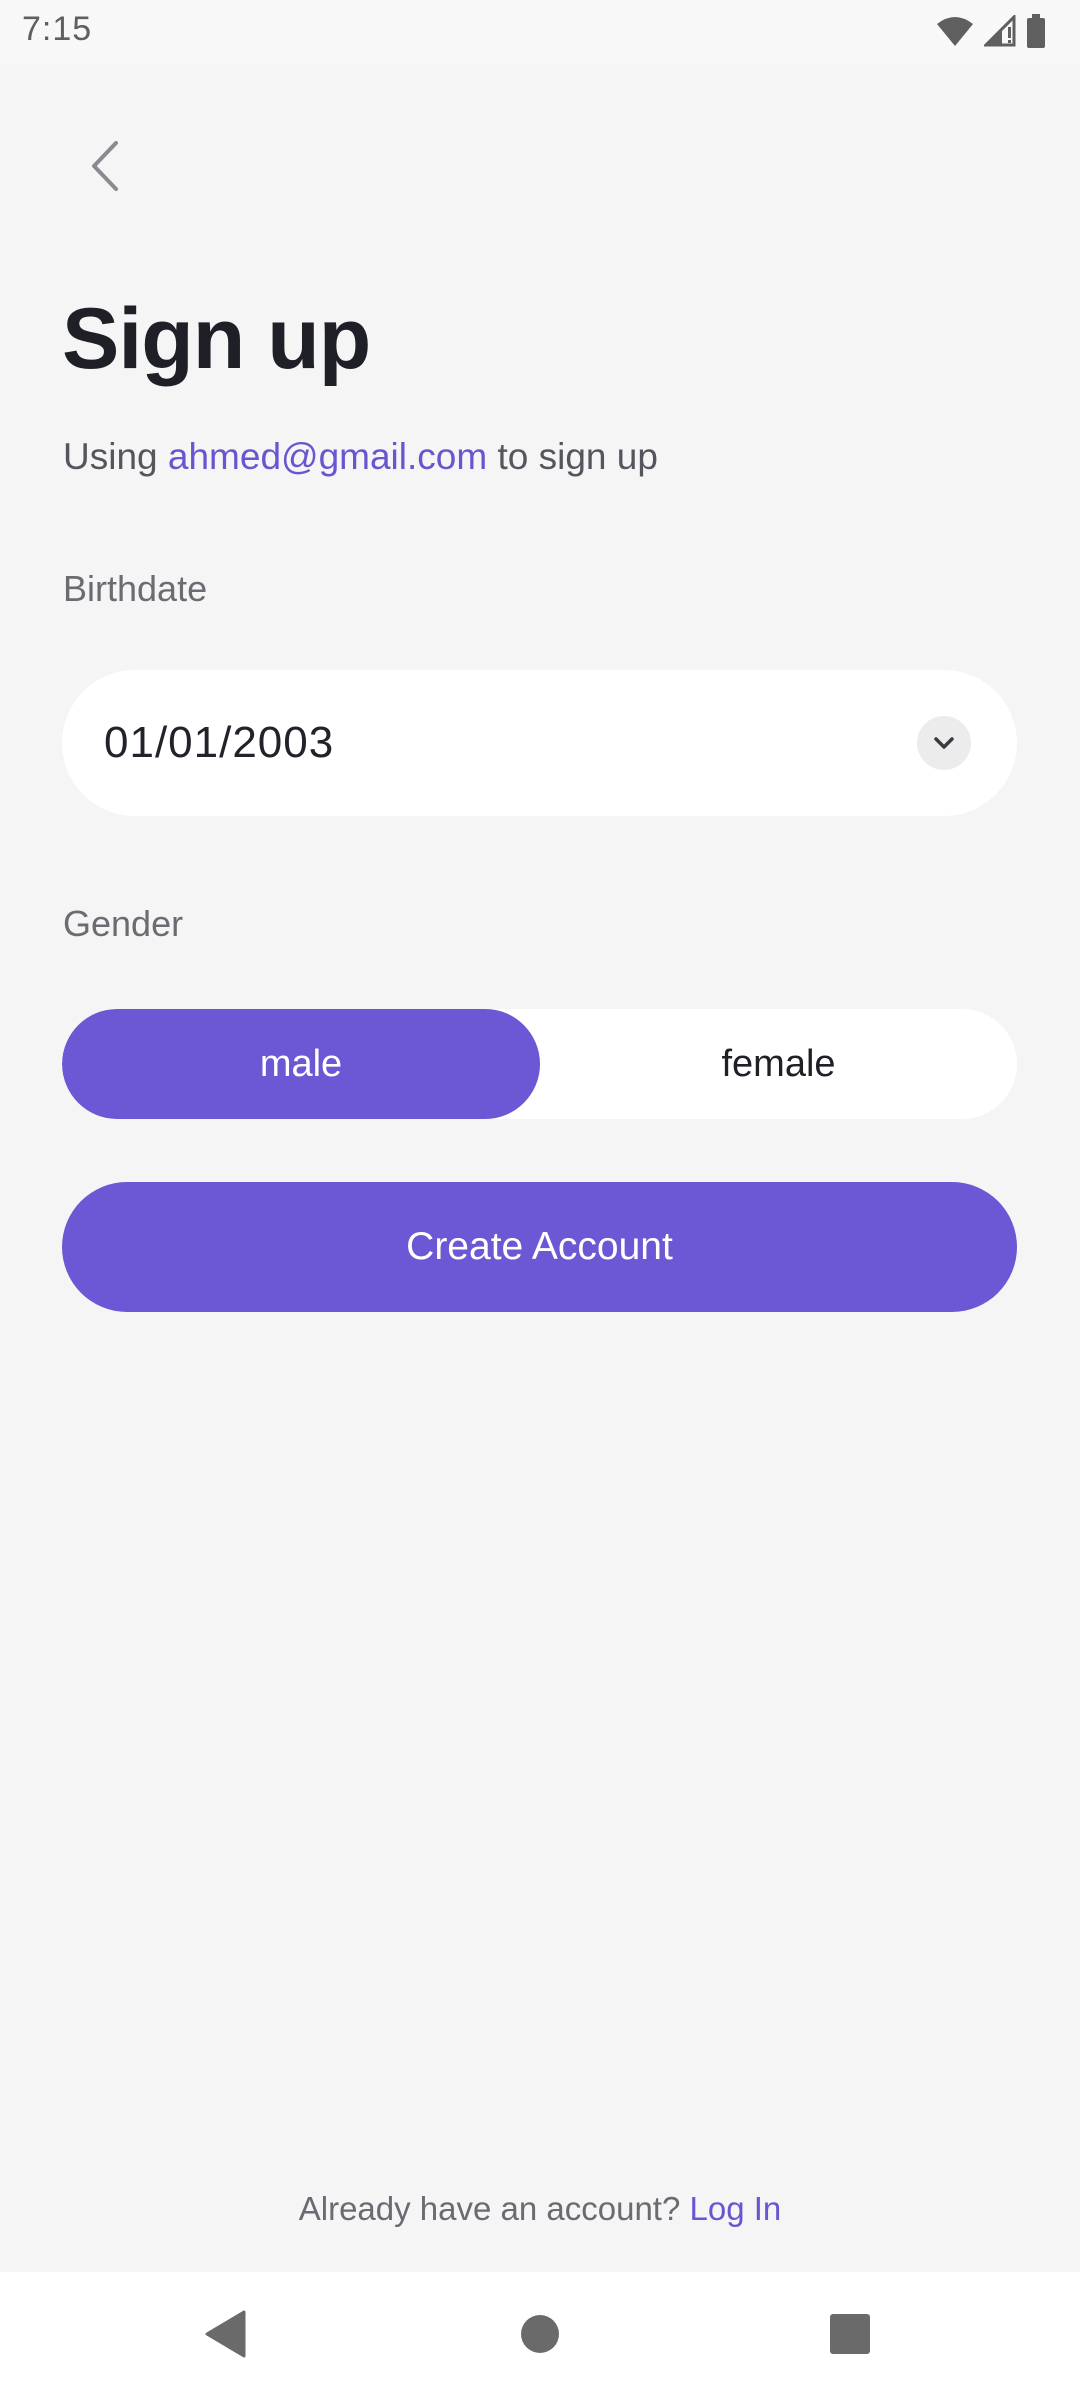 This screenshot has height=2400, width=1080. I want to click on nav-recents-button, so click(850, 2336).